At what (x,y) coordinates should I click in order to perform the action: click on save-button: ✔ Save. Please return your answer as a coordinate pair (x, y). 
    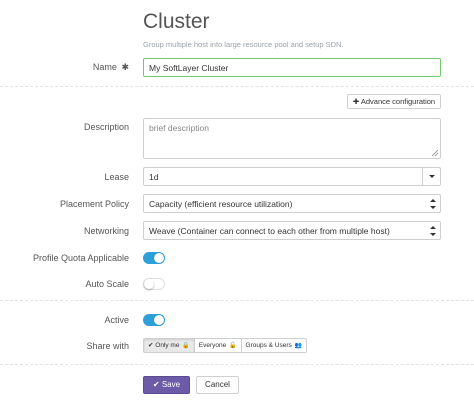
    Looking at the image, I should click on (166, 385).